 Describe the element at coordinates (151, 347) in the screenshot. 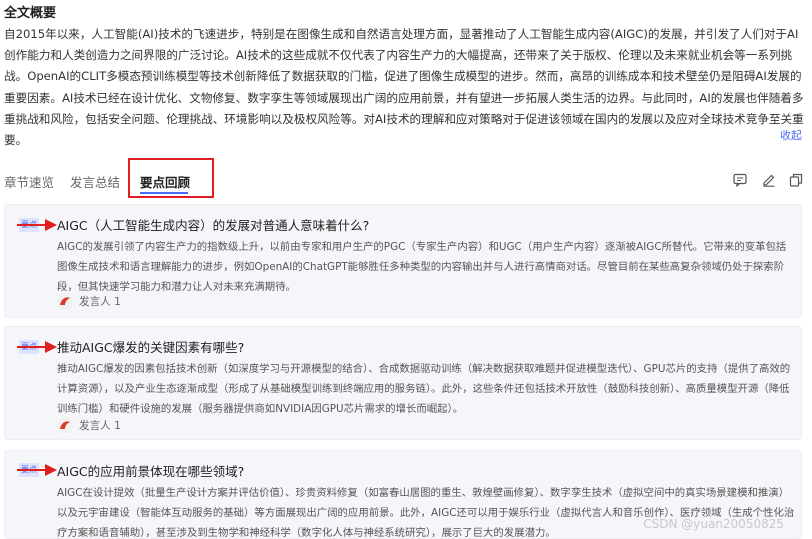

I see `key-point-title: 推动AIGC爆发的关键因素有哪些?` at that location.